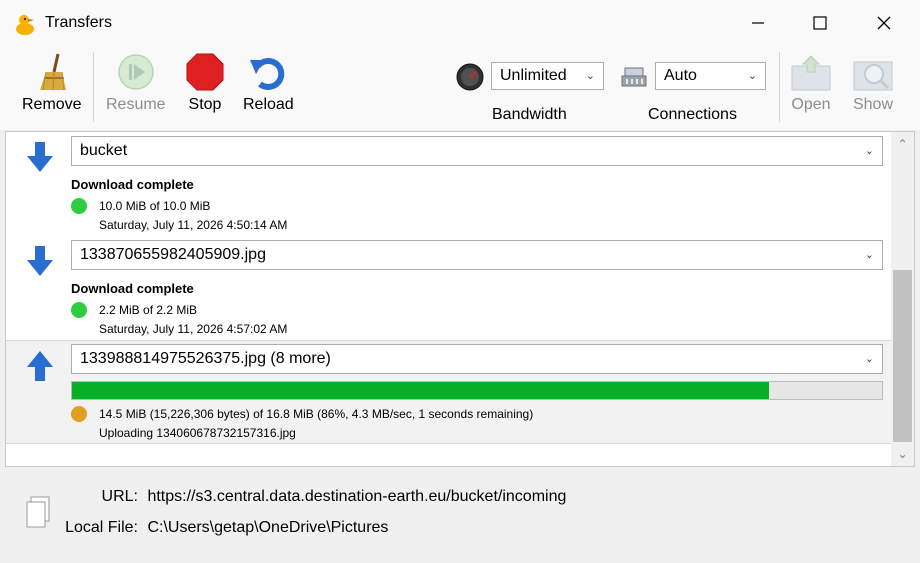  I want to click on scroll-thumb, so click(902, 356).